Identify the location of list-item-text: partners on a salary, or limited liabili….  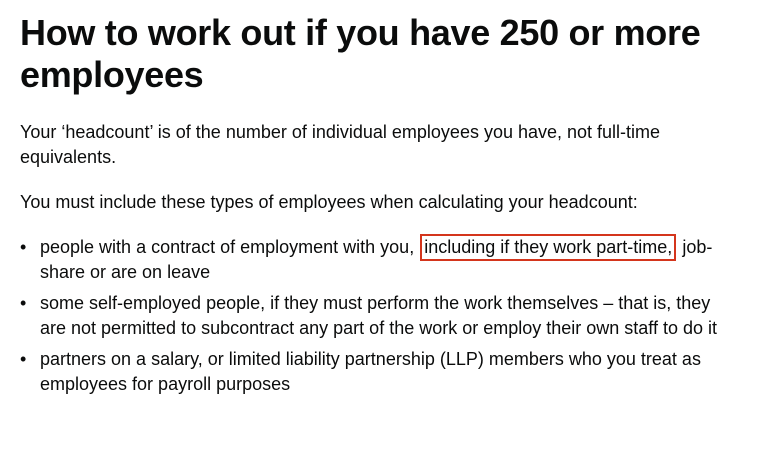
(370, 371).